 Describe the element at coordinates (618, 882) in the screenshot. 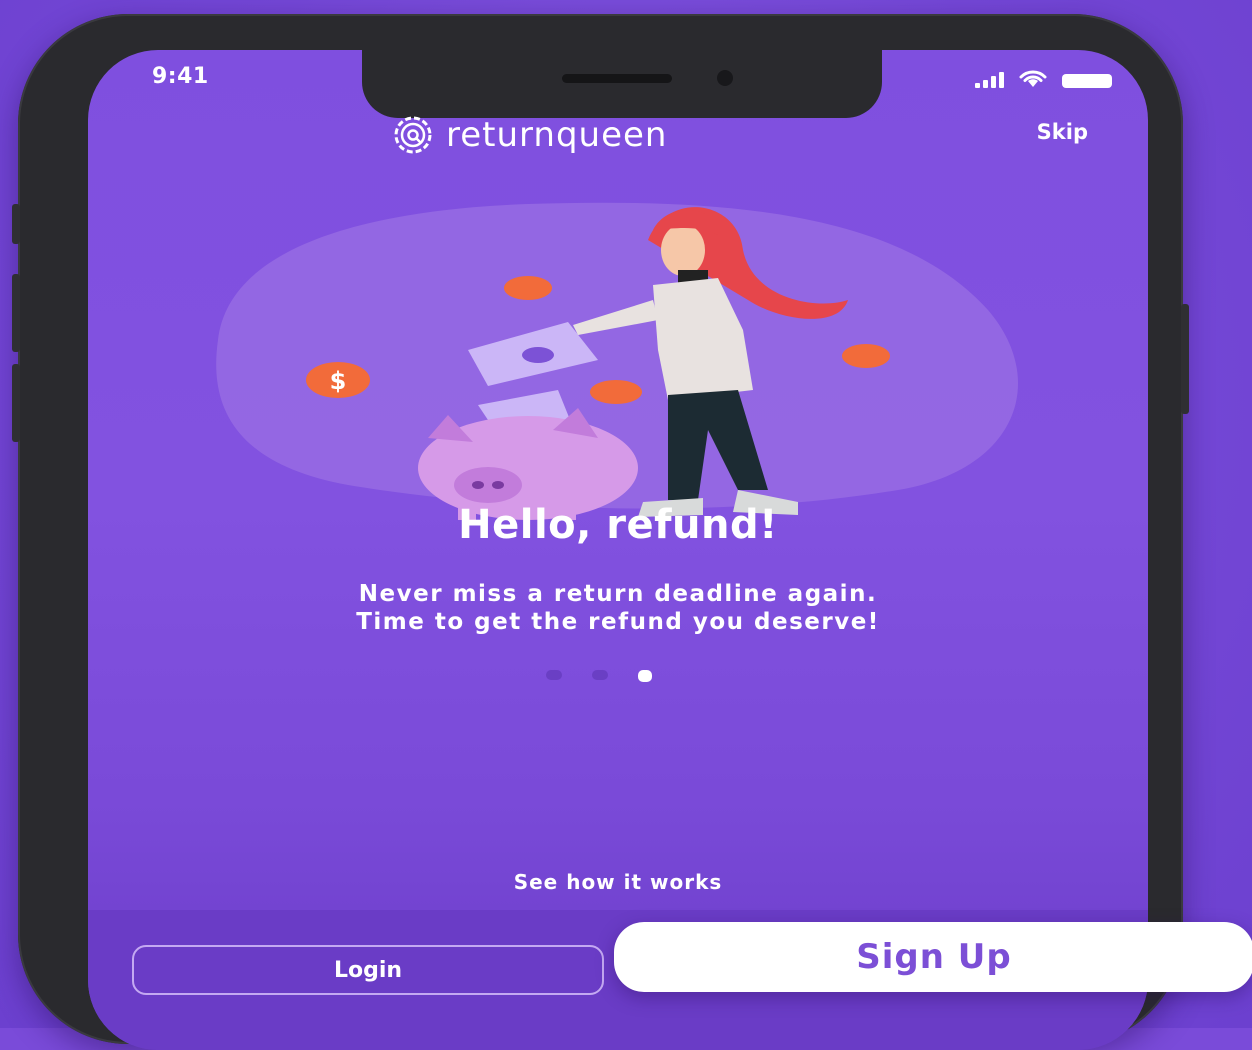

I see `see-how-it-works-link: See how it works` at that location.